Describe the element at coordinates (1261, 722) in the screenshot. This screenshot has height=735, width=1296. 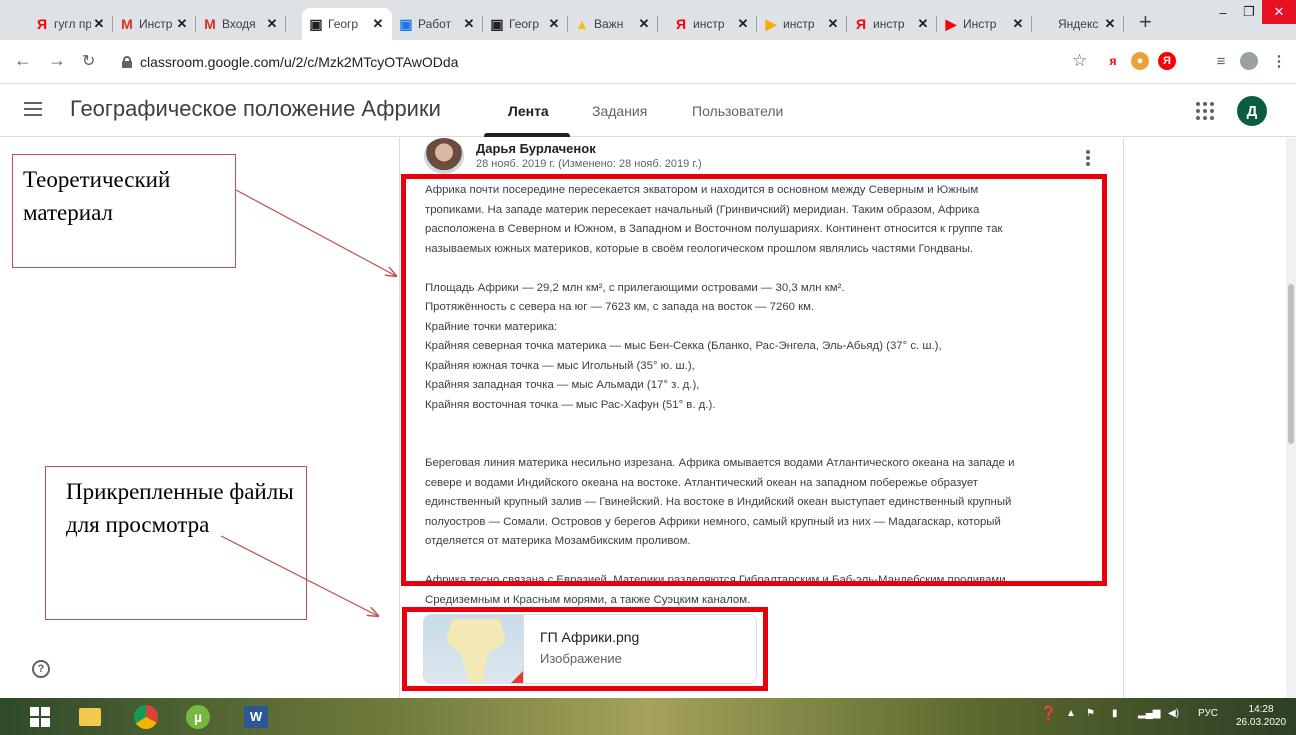
I see `clock-date: 26.03.2020` at that location.